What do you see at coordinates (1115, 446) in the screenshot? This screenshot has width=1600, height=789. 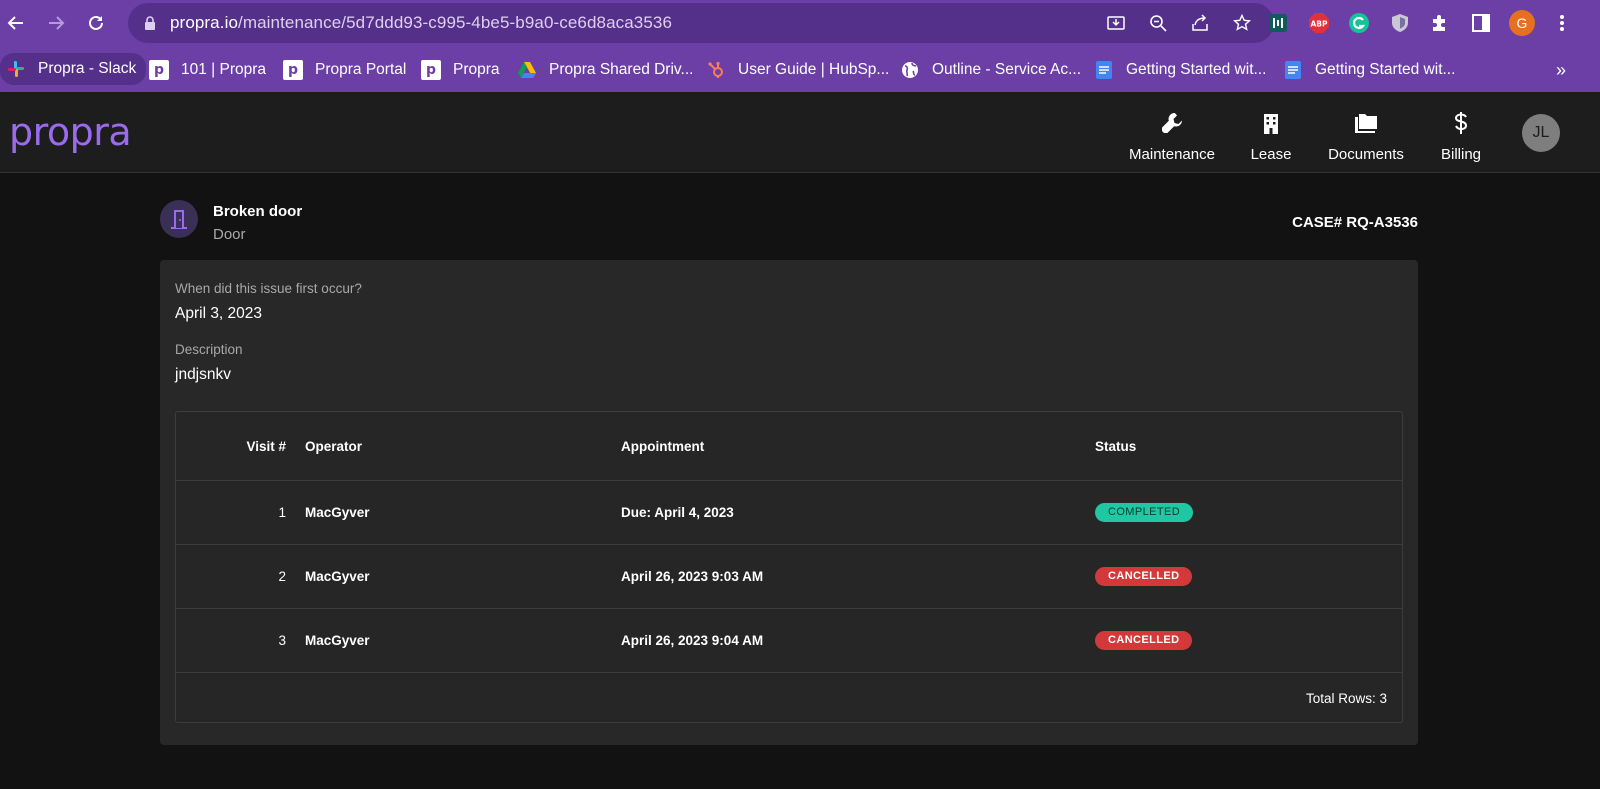 I see `column-header-status: Status` at bounding box center [1115, 446].